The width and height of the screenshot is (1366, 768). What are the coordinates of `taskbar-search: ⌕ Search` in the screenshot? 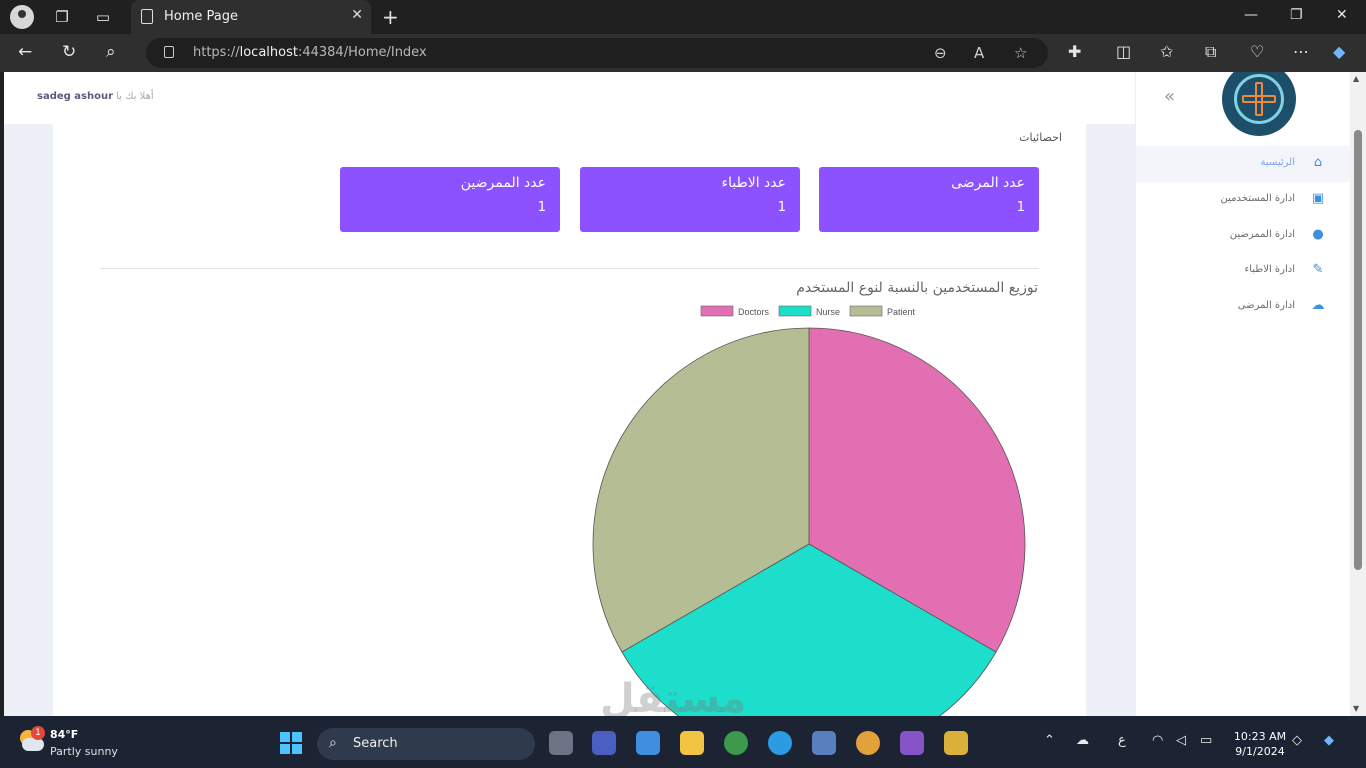 It's located at (426, 744).